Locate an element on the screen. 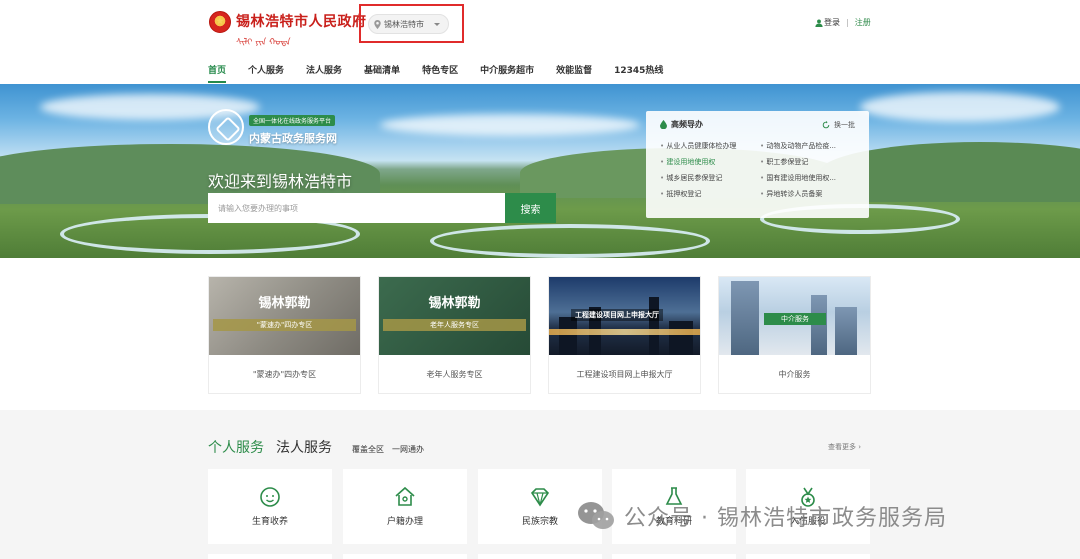 The image size is (1080, 559). tab-legal-services: 法人服务 is located at coordinates (304, 447).